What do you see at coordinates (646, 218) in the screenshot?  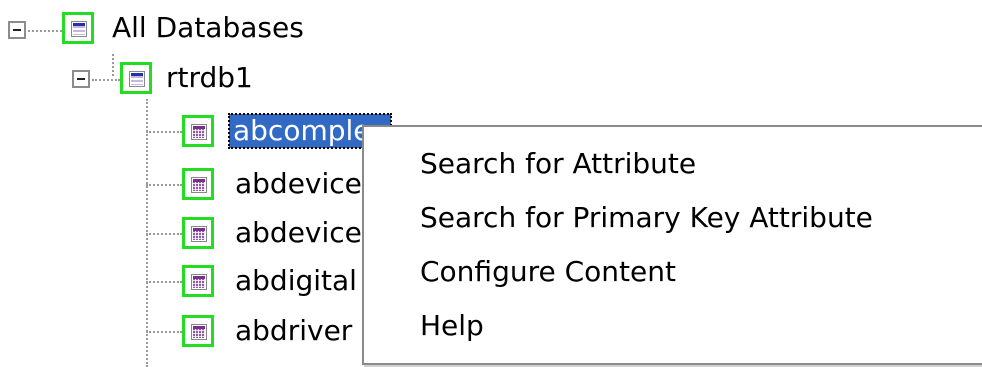 I see `menu-item-search-primary-key: Search for Primary Key Attribute` at bounding box center [646, 218].